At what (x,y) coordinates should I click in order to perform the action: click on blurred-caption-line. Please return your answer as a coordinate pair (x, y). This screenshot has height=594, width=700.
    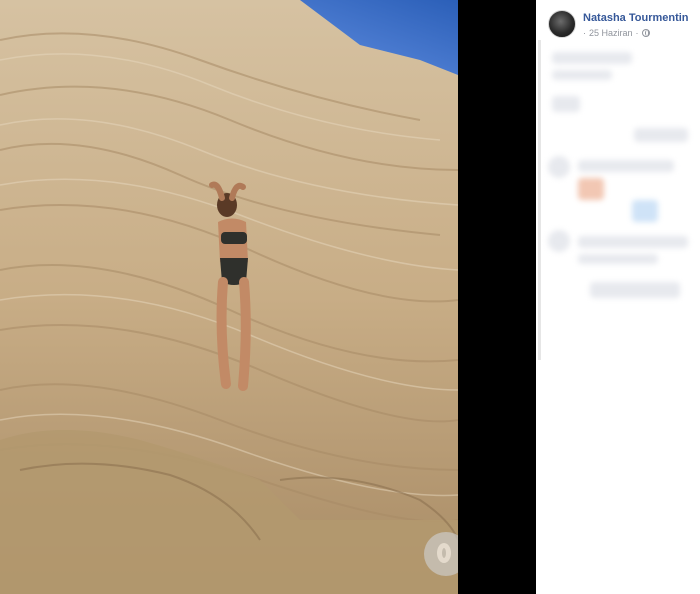
    Looking at the image, I should click on (582, 75).